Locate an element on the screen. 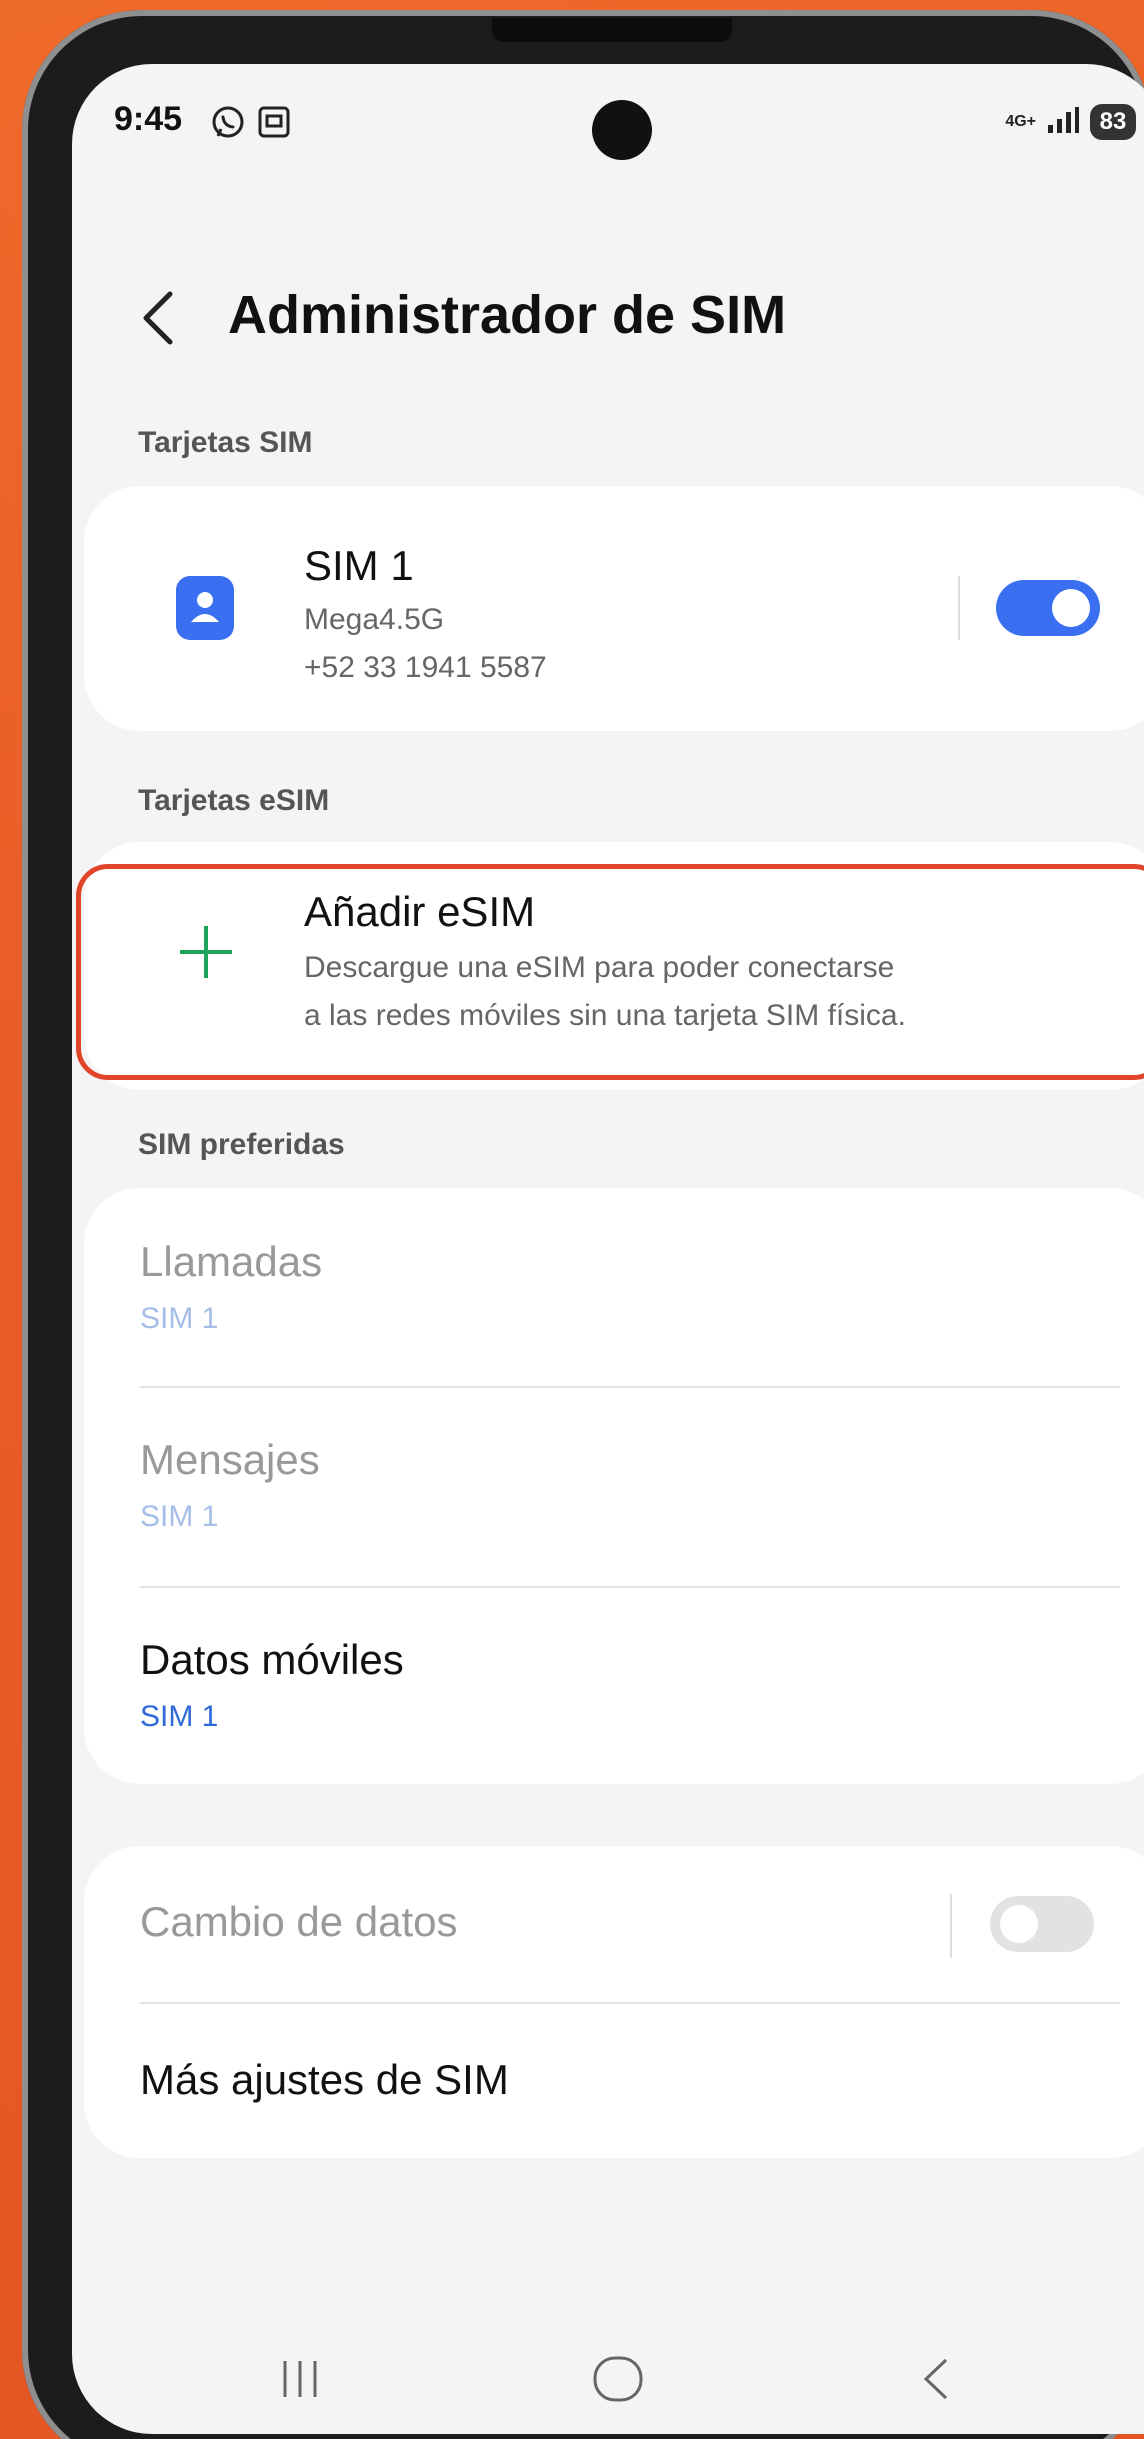  messages-title: Mensajes is located at coordinates (230, 1459).